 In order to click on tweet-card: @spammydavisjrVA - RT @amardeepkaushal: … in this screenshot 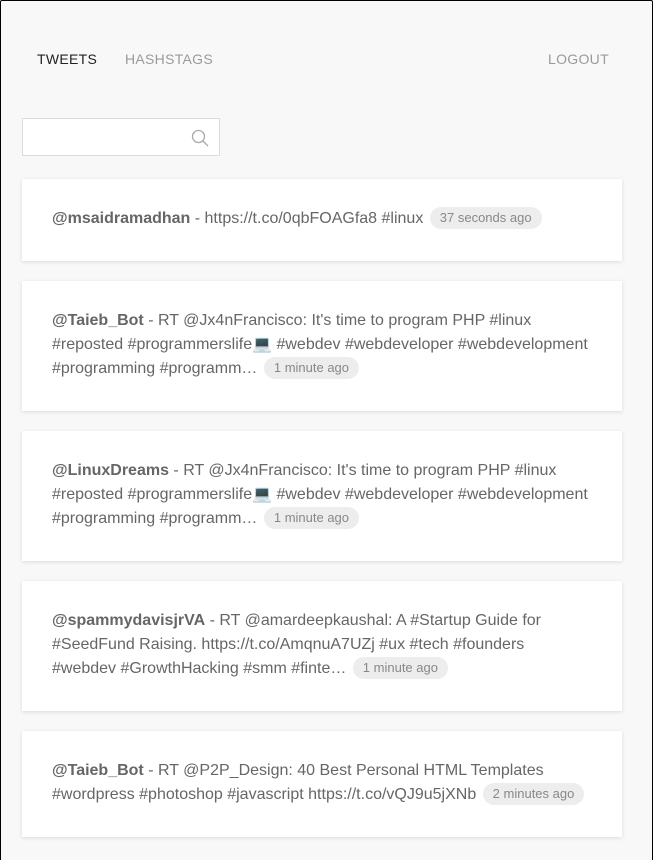, I will do `click(322, 646)`.